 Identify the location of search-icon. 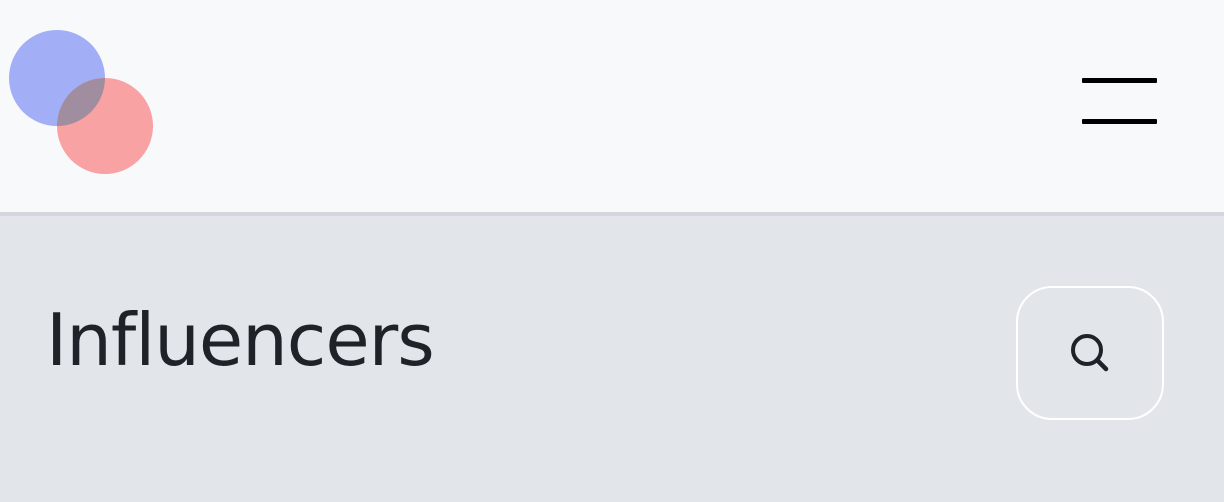
(1090, 353).